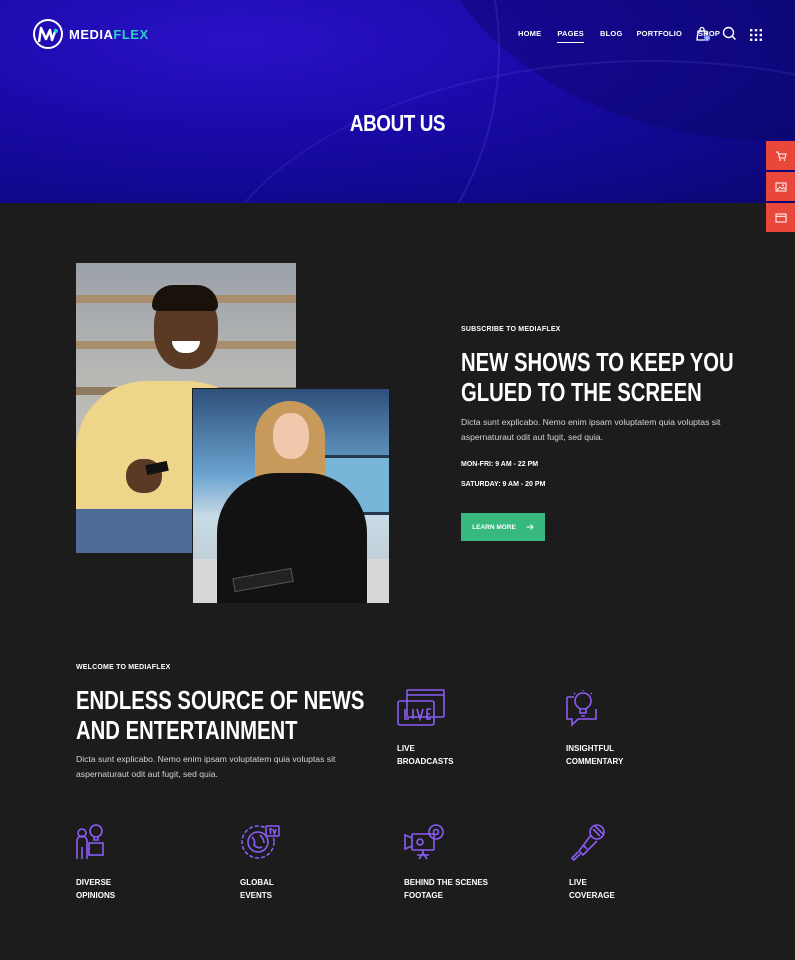  I want to click on live-broadcast-icon, so click(421, 707).